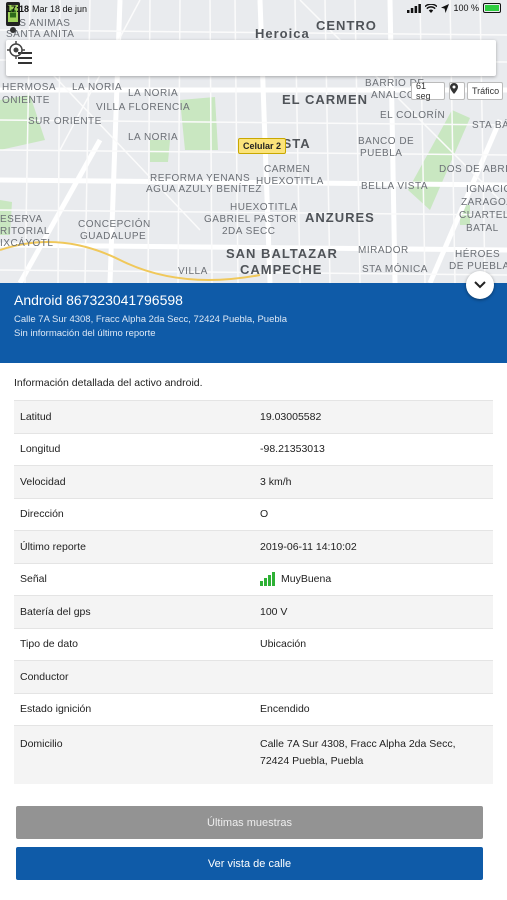 The image size is (507, 900). Describe the element at coordinates (249, 231) in the screenshot. I see `map-label: 2DA SECC` at that location.